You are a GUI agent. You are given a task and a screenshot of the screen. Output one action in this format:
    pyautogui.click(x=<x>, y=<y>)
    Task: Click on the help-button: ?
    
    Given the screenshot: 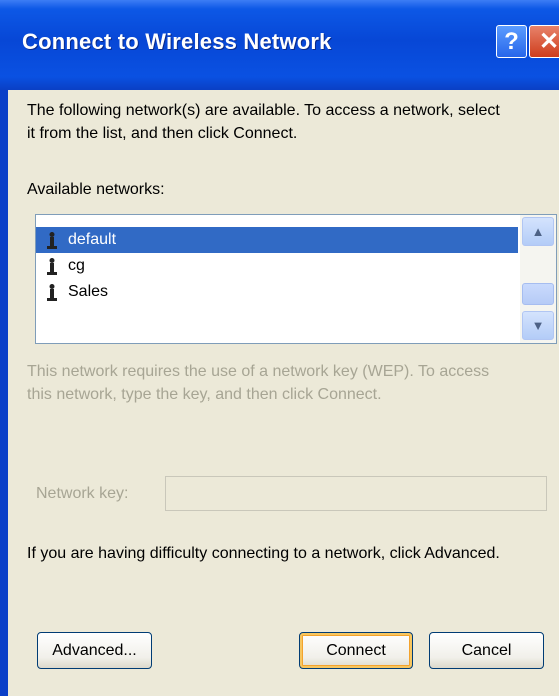 What is the action you would take?
    pyautogui.click(x=511, y=41)
    